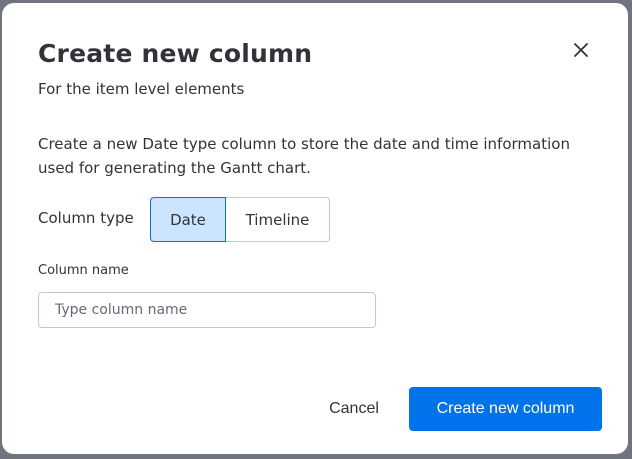 The height and width of the screenshot is (459, 632). Describe the element at coordinates (141, 89) in the screenshot. I see `dialog-subtitle: For the item level elements` at that location.